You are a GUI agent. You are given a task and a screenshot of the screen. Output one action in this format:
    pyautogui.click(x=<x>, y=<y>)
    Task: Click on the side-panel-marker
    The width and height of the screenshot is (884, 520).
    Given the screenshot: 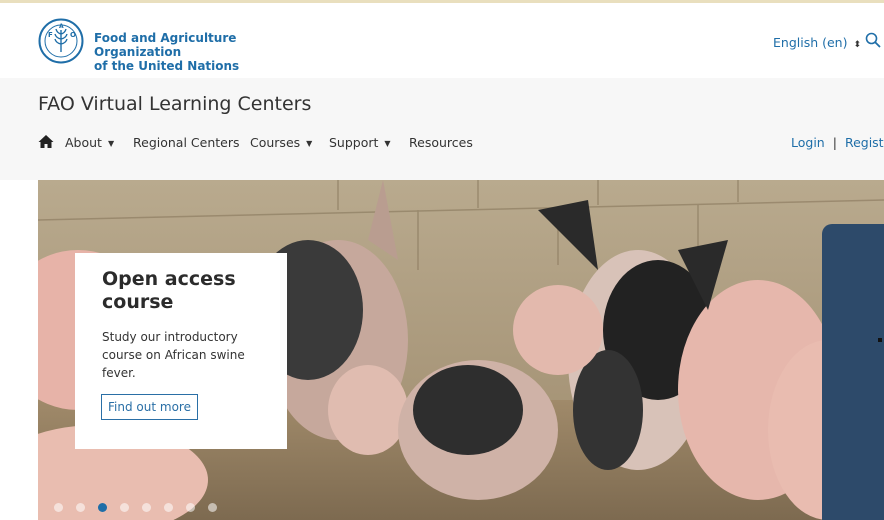 What is the action you would take?
    pyautogui.click(x=880, y=340)
    